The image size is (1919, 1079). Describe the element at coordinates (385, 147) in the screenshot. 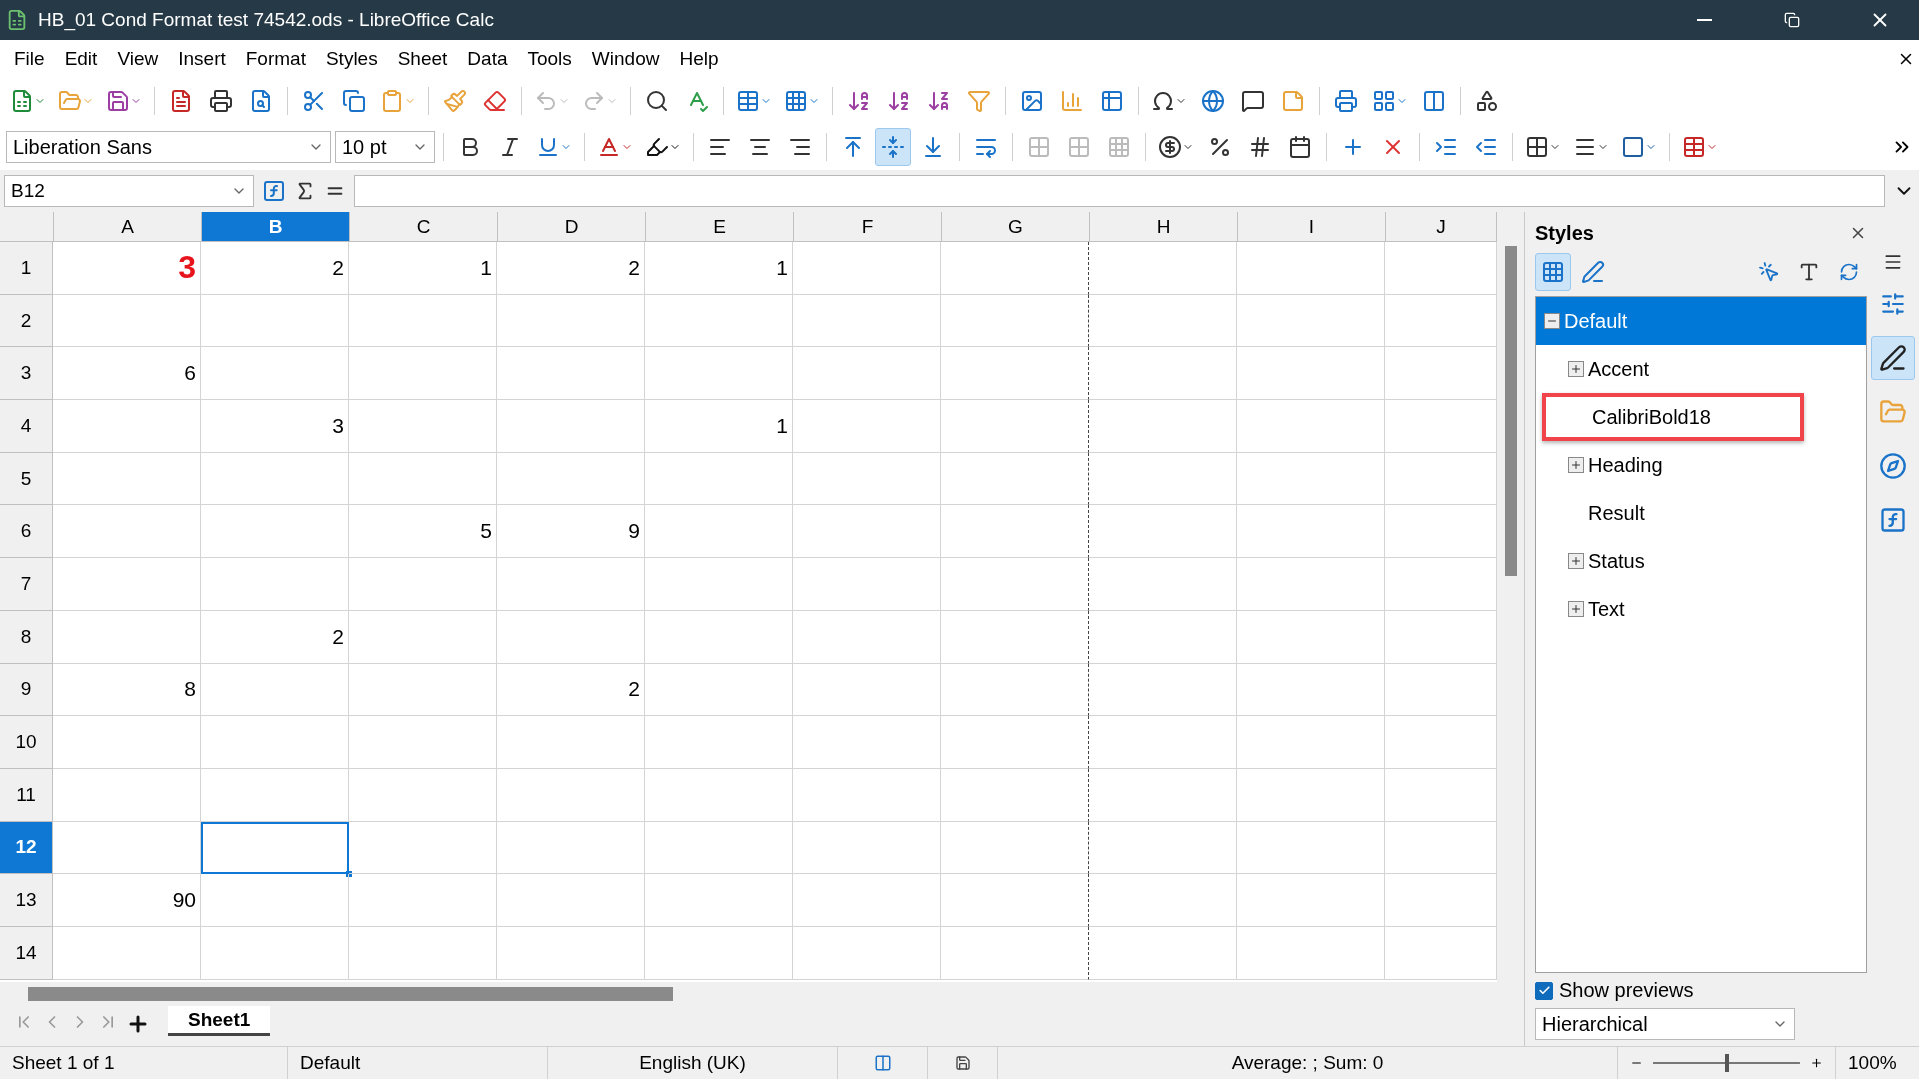

I see `font-size-field: 10 pt` at that location.